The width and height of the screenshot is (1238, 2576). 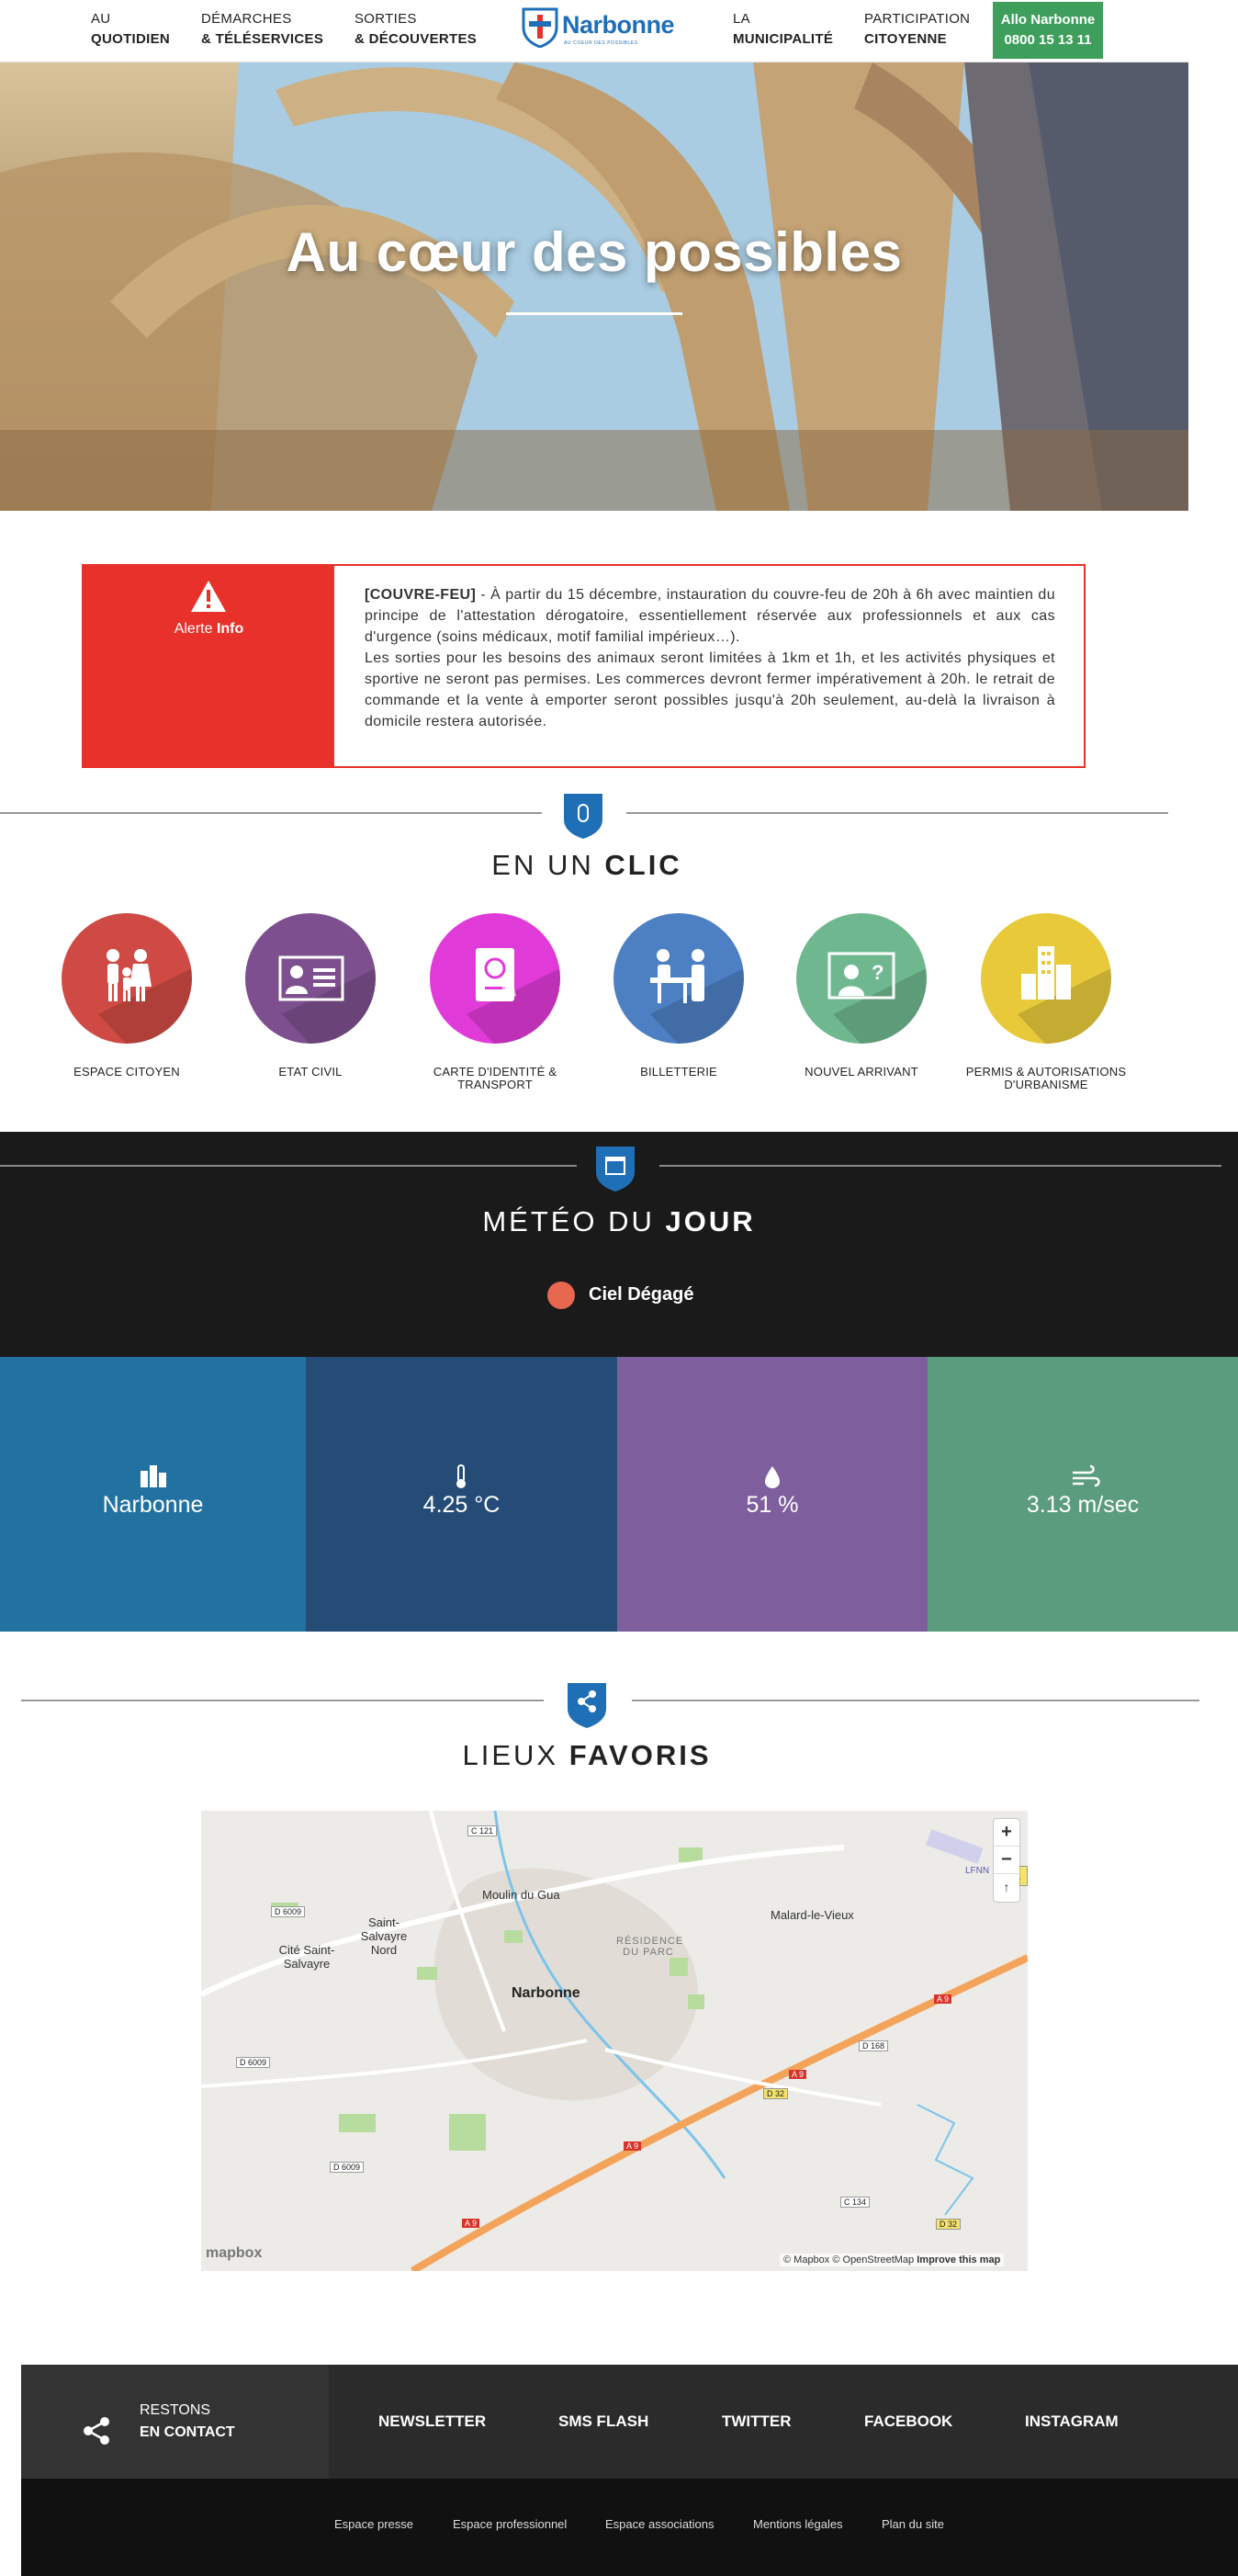 I want to click on clic-billetterie: BILLETTERIE, so click(x=678, y=996).